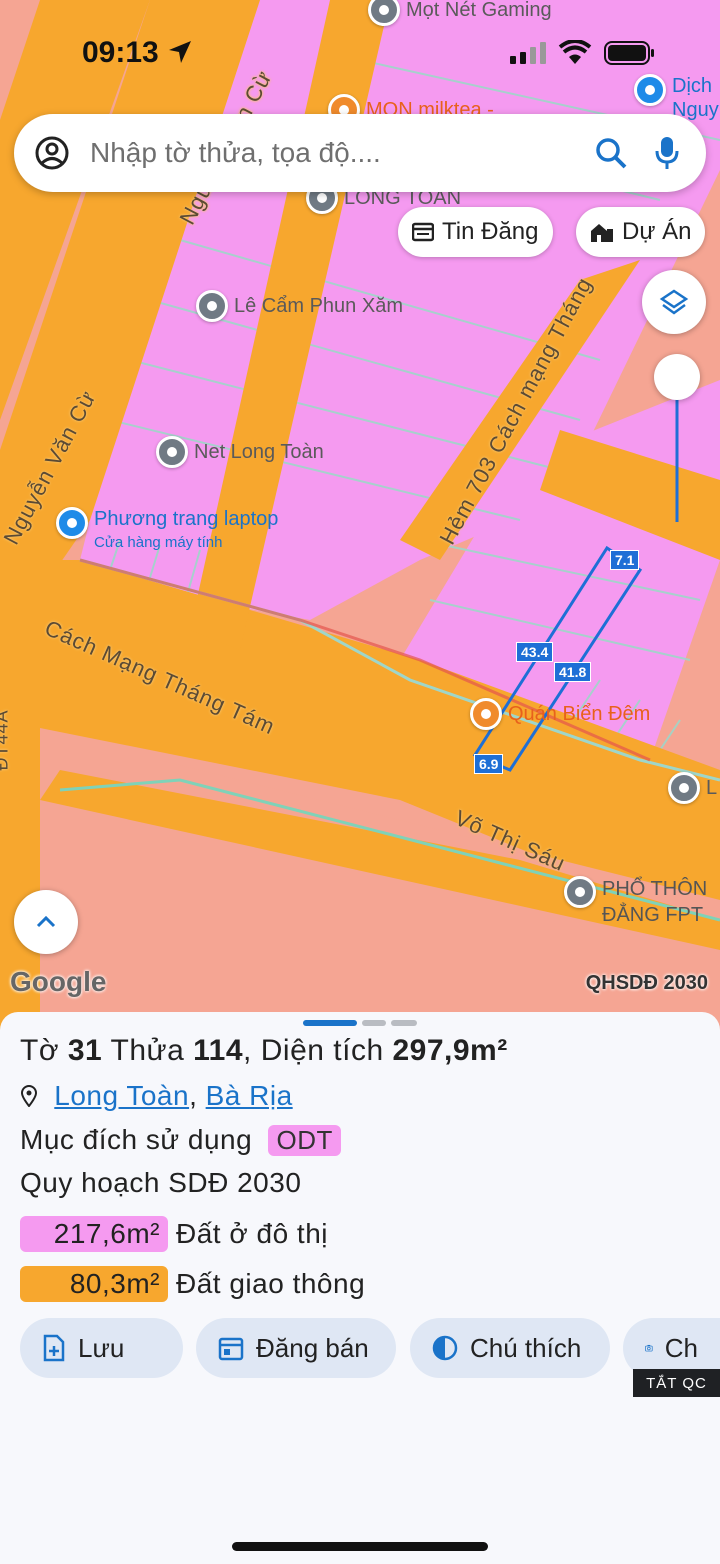 The height and width of the screenshot is (1564, 720). Describe the element at coordinates (318, 305) in the screenshot. I see `poi-label: Lê Cẩm Phun Xăm` at that location.